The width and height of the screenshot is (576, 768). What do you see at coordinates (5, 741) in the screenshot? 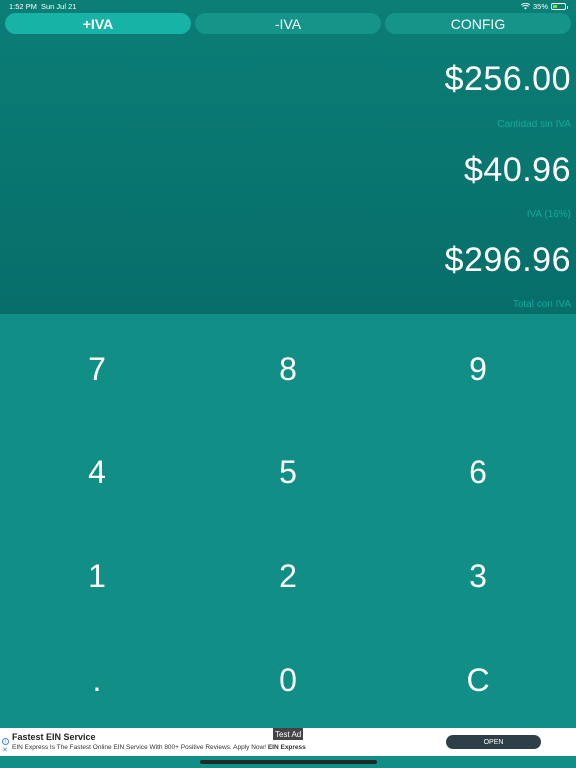
I see `ad-info-icon: i` at bounding box center [5, 741].